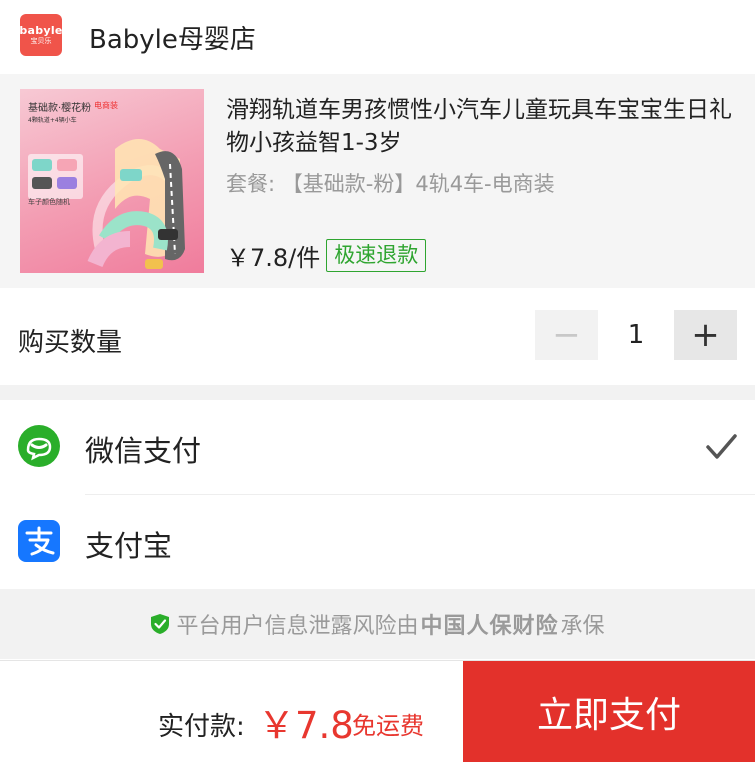 The height and width of the screenshot is (762, 755). I want to click on insurance-text-before: 平台用户信息泄露风险由, so click(297, 626).